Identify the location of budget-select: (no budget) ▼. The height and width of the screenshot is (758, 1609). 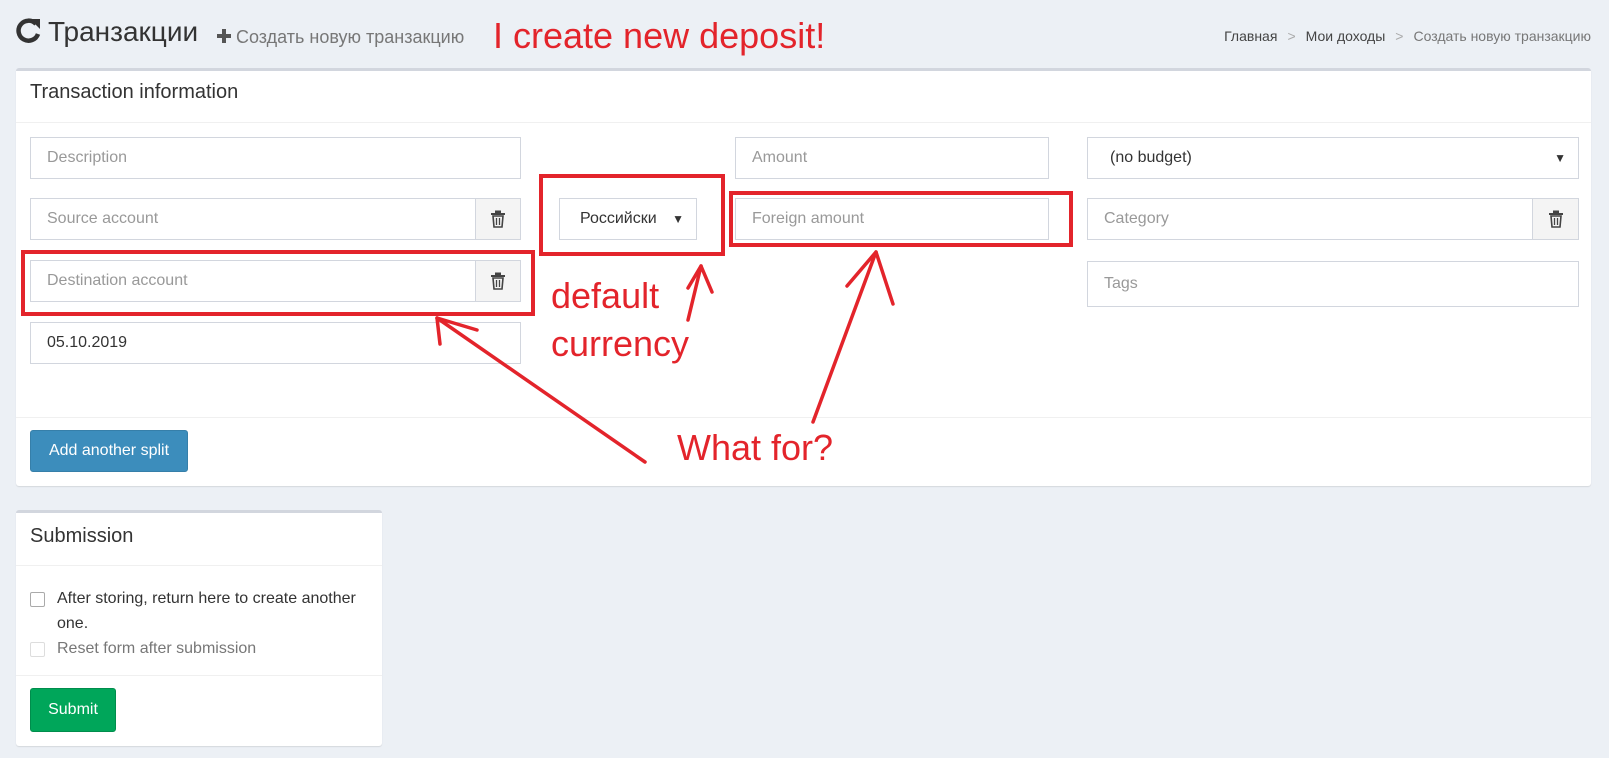
(1333, 158).